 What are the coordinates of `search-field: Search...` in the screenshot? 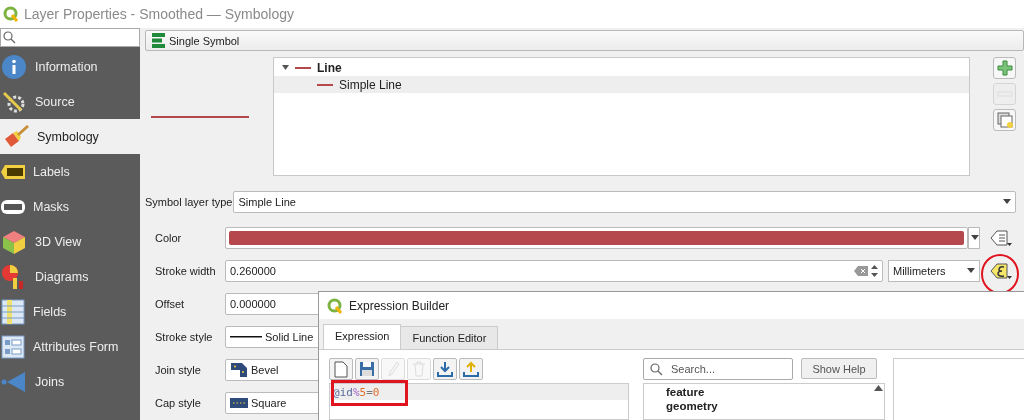 It's located at (718, 369).